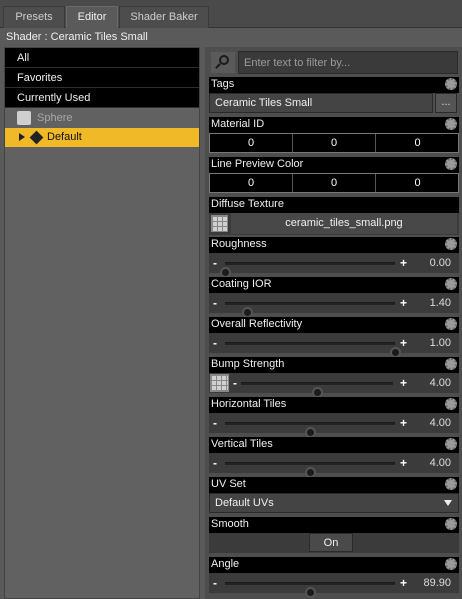 The height and width of the screenshot is (599, 462). What do you see at coordinates (440, 263) in the screenshot?
I see `slider-value: 0.00` at bounding box center [440, 263].